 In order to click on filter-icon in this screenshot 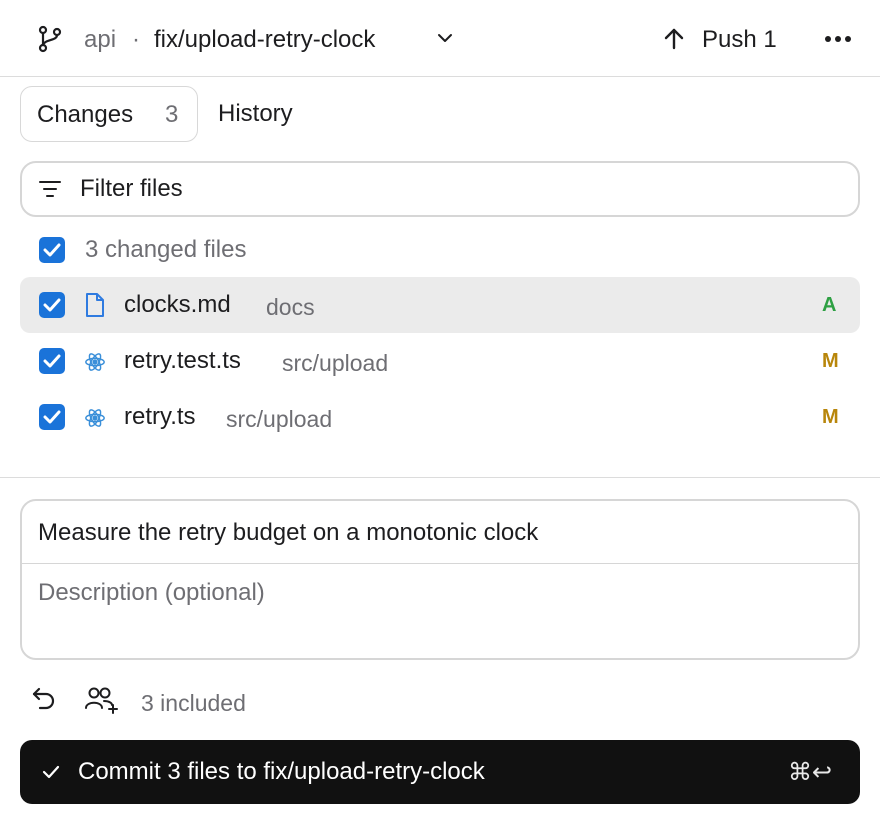, I will do `click(50, 189)`.